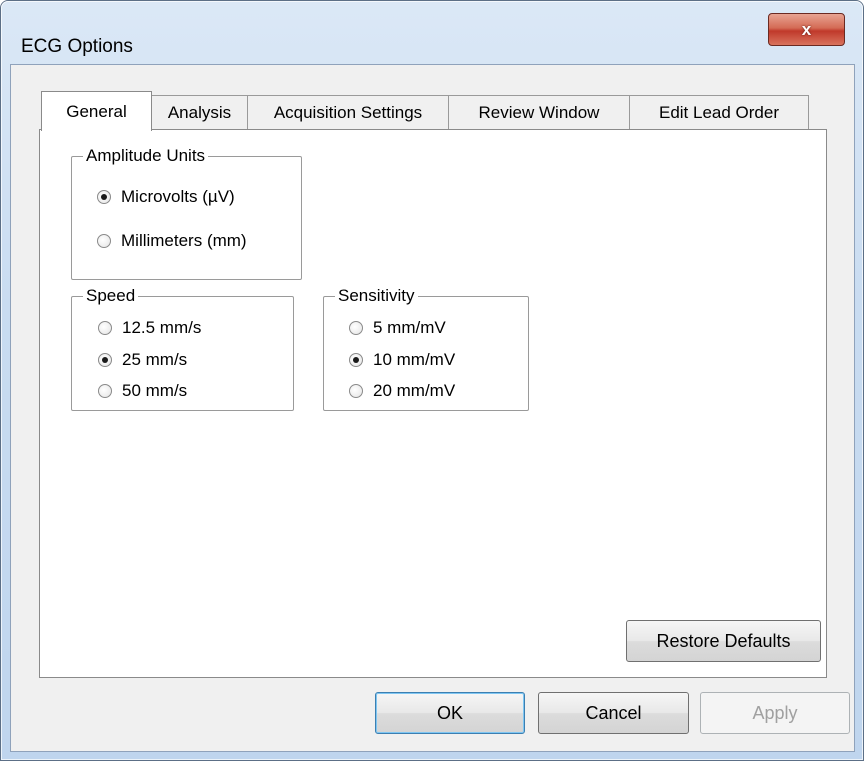  I want to click on speed-12-5-radio: 12.5 mm/s, so click(149, 328).